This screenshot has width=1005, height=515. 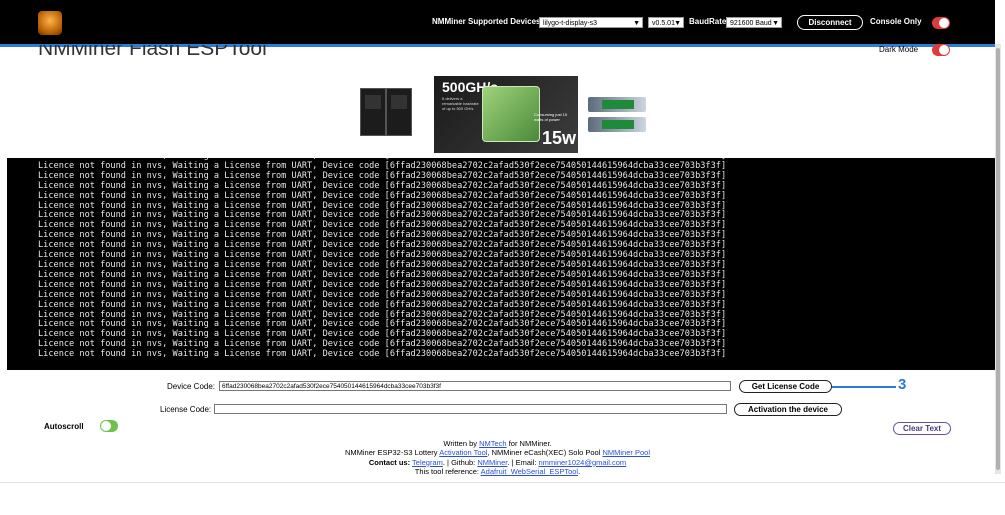 What do you see at coordinates (922, 428) in the screenshot?
I see `clear-text-button: Clear Text` at bounding box center [922, 428].